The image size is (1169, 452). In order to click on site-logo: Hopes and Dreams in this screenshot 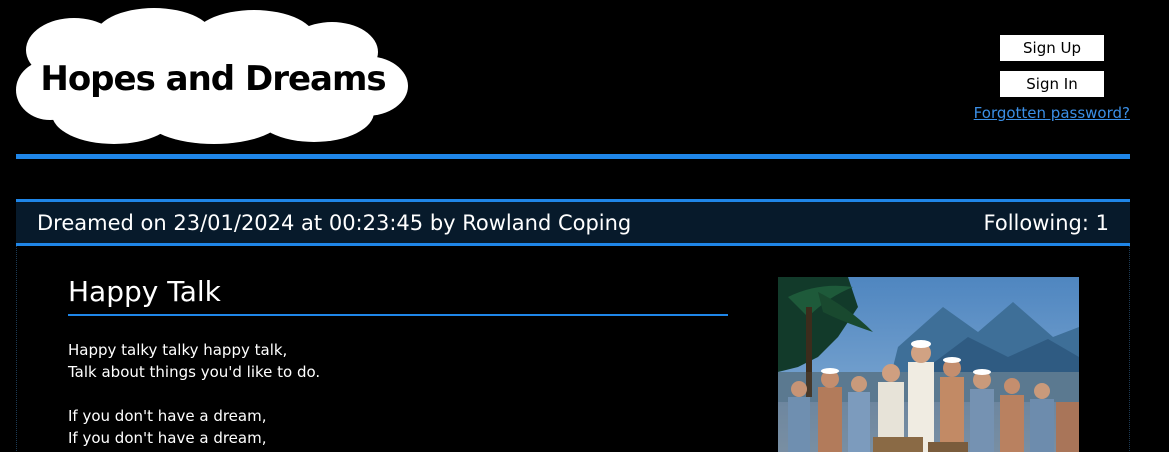, I will do `click(213, 77)`.